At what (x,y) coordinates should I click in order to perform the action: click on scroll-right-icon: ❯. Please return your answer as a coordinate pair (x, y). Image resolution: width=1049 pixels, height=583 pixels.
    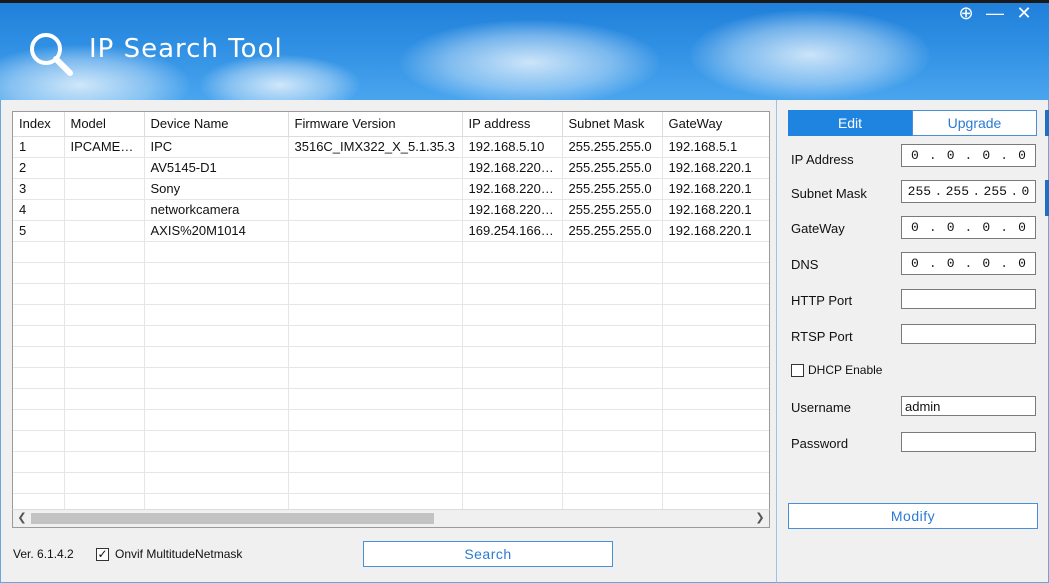
    Looking at the image, I should click on (760, 518).